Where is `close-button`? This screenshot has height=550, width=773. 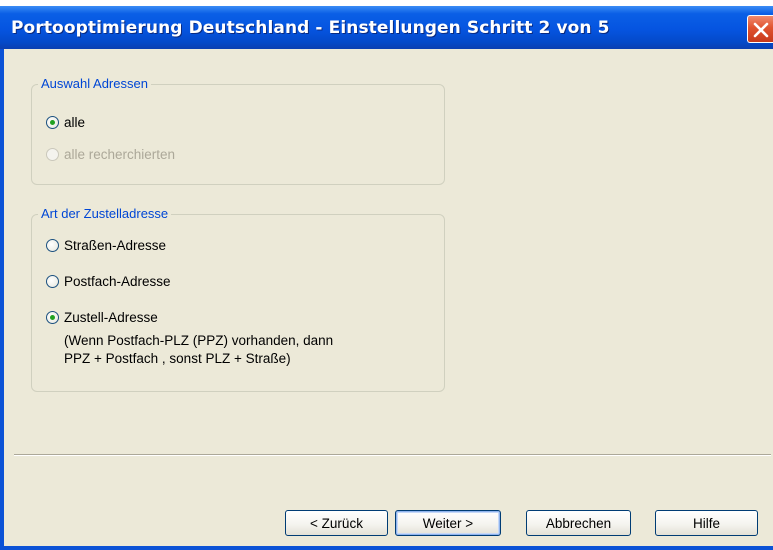
close-button is located at coordinates (760, 29).